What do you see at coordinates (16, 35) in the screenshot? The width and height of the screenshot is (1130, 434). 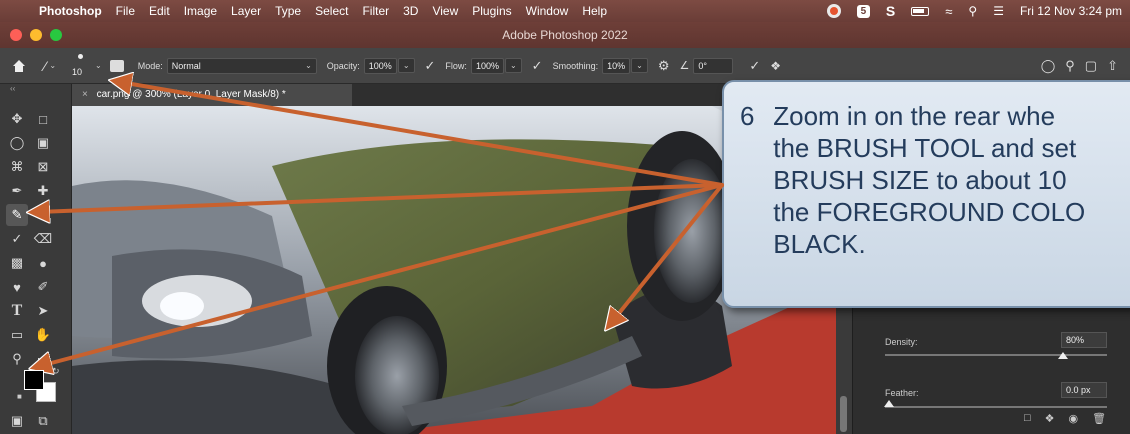 I see `close-window-button` at bounding box center [16, 35].